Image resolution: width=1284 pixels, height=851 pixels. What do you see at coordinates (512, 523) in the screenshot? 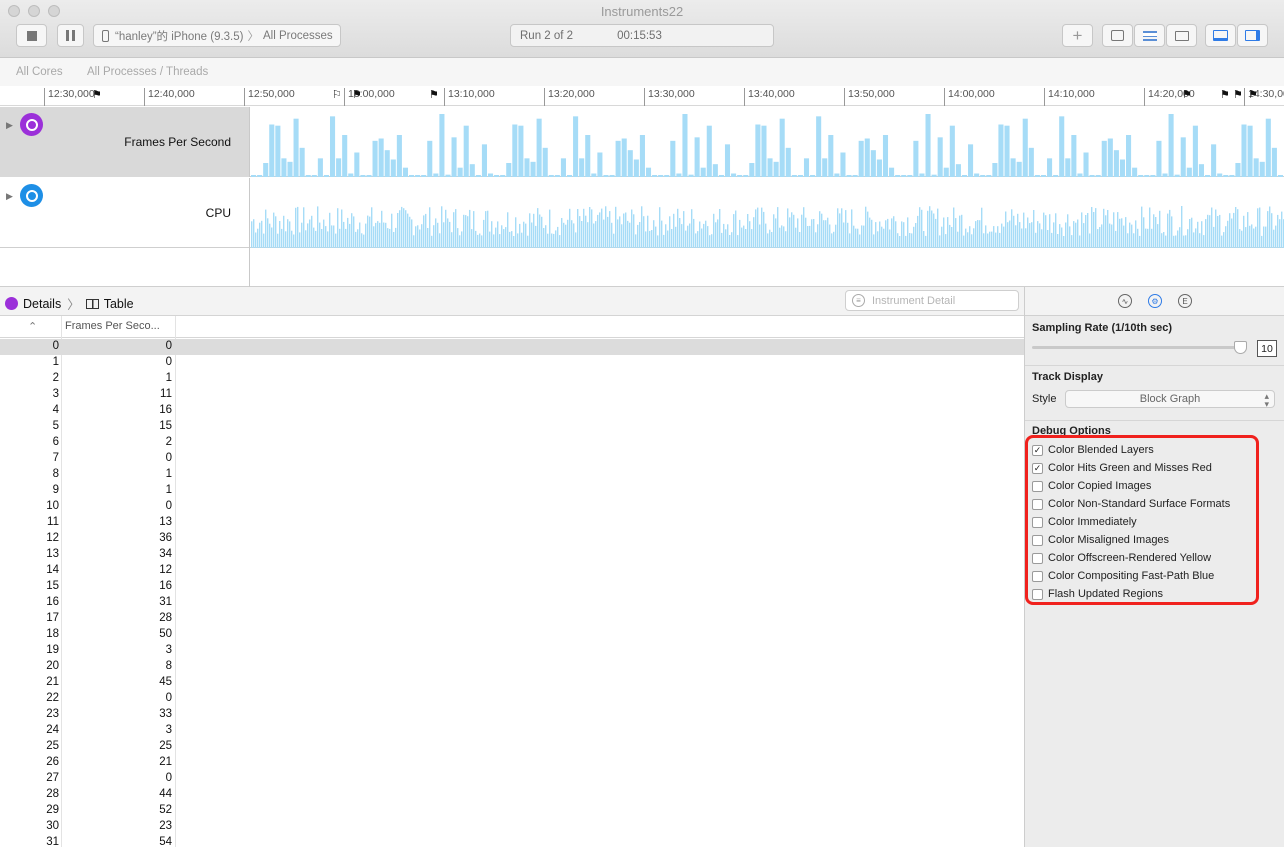
I see `table-row: 11 13` at bounding box center [512, 523].